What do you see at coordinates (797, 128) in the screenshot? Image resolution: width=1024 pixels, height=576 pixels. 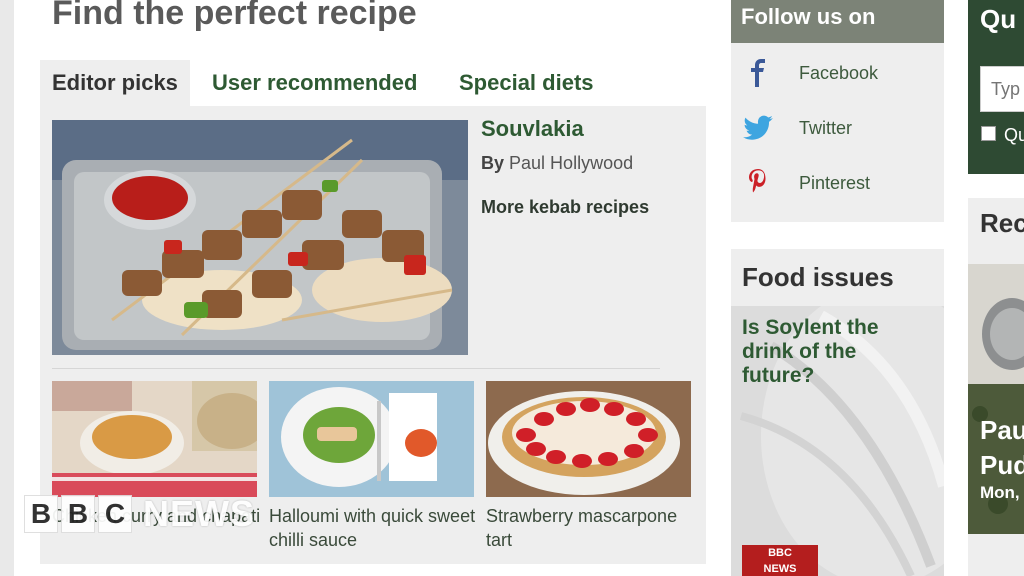 I see `social-link-twitter: Twitter` at bounding box center [797, 128].